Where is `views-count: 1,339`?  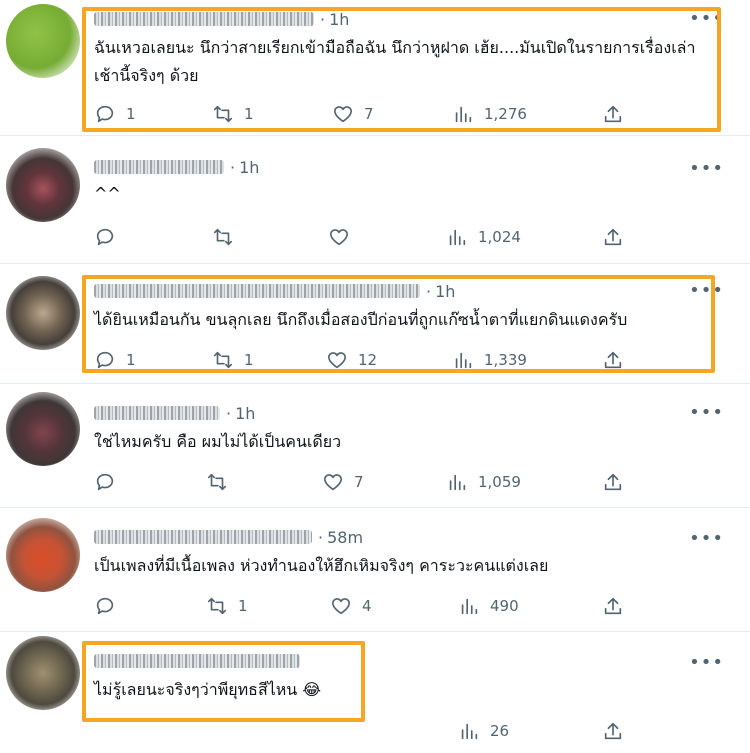 views-count: 1,339 is located at coordinates (505, 360).